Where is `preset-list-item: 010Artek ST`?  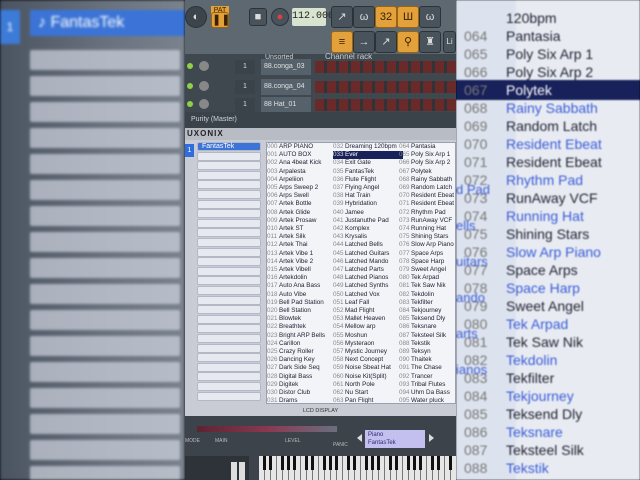
preset-list-item: 010Artek ST is located at coordinates (302, 229).